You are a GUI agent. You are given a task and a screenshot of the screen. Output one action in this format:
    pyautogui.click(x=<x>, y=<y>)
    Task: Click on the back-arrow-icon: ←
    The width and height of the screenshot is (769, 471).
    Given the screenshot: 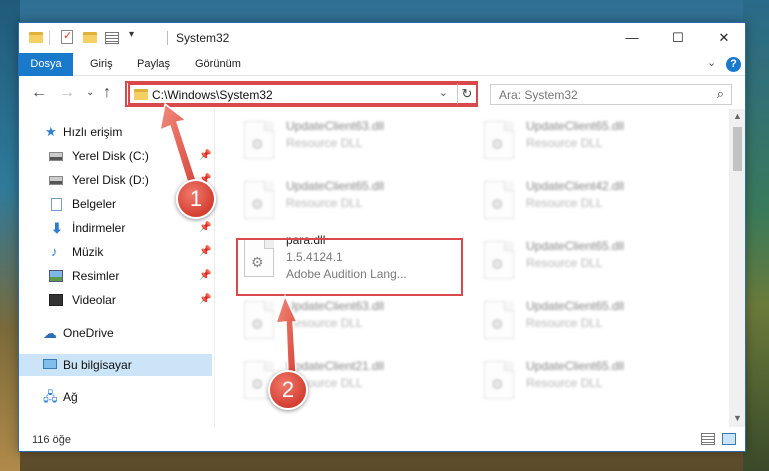 What is the action you would take?
    pyautogui.click(x=39, y=93)
    